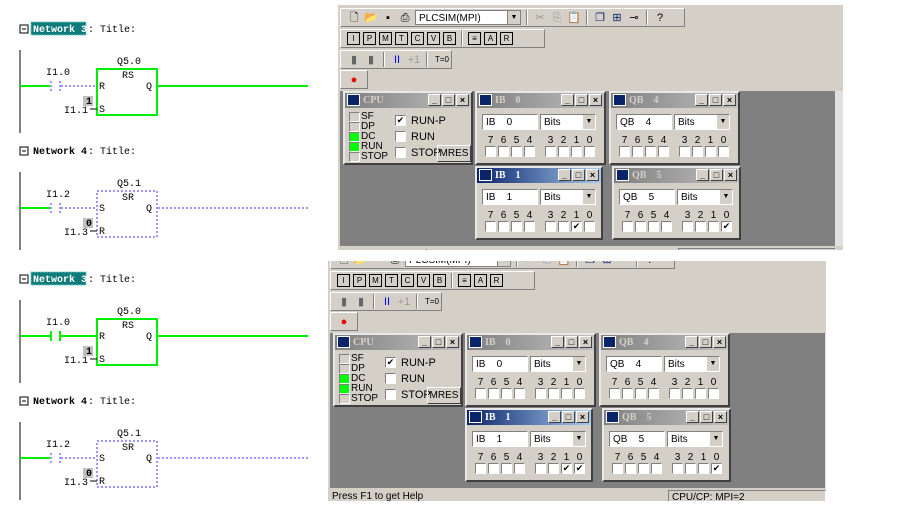 The height and width of the screenshot is (505, 919). What do you see at coordinates (439, 280) in the screenshot?
I see `insert-vertical-bits-icon: B` at bounding box center [439, 280].